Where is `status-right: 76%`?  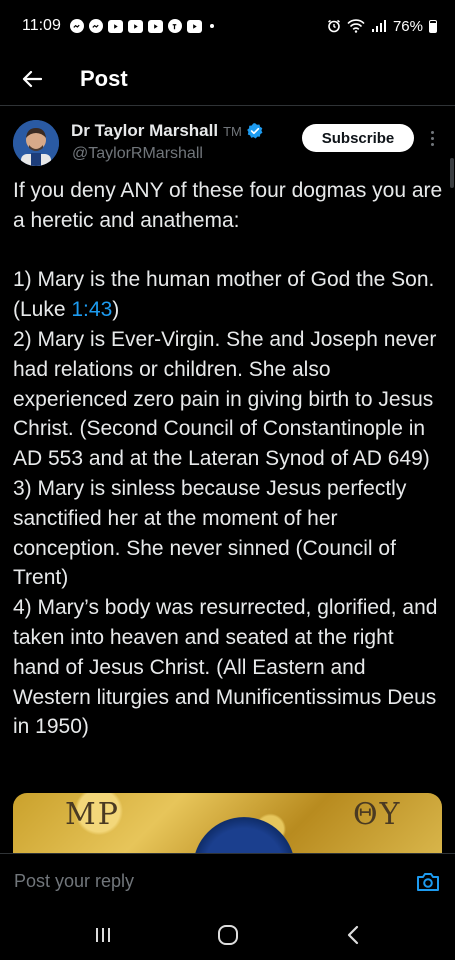
status-right: 76% is located at coordinates (382, 26).